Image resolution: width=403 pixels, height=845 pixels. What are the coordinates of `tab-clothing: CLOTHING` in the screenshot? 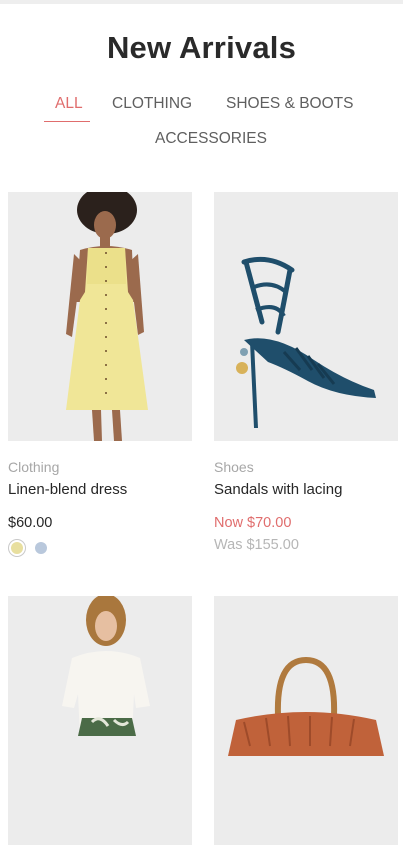 It's located at (152, 104).